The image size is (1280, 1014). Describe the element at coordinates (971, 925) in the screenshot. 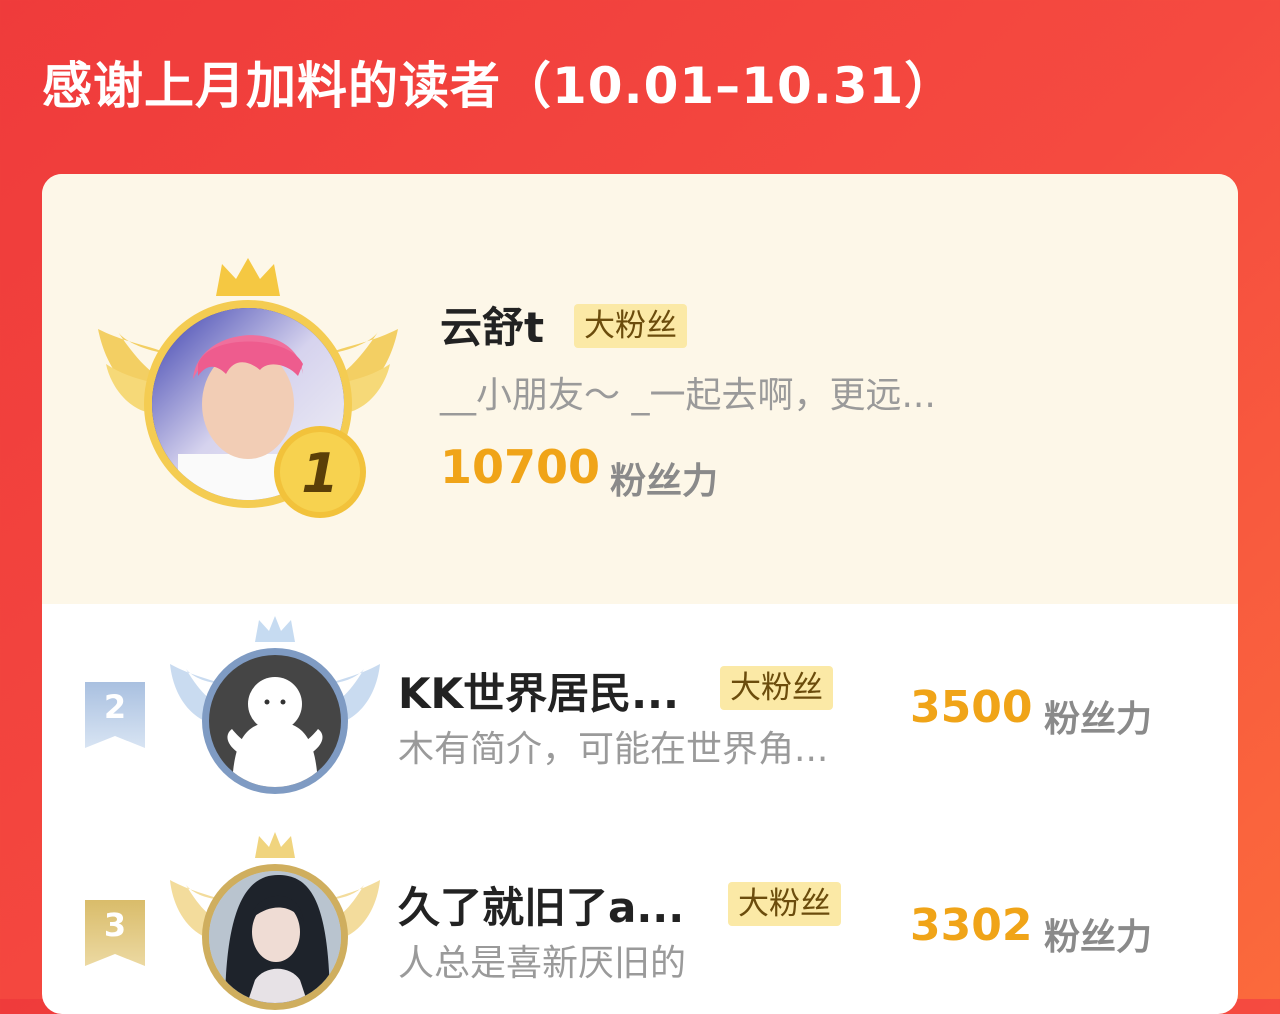

I see `rank-3-score: 3302` at that location.